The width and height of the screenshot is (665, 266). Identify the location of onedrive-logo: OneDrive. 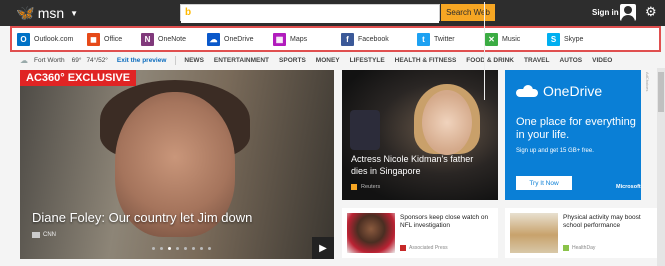
(559, 91).